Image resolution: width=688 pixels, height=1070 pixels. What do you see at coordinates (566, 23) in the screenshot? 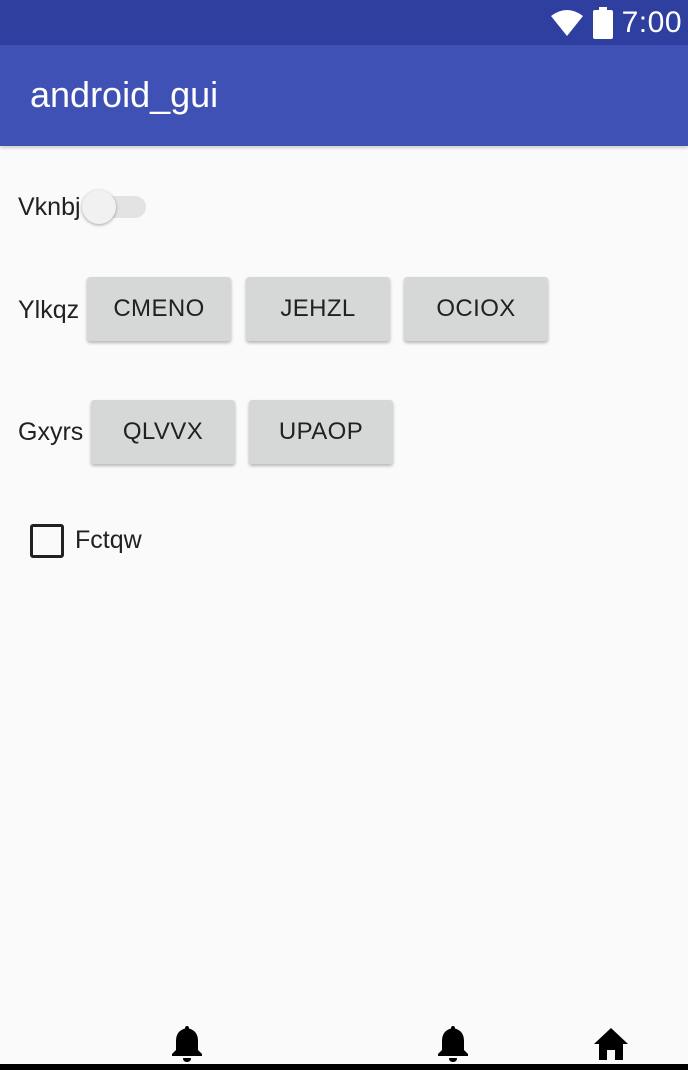
I see `wifi-icon` at bounding box center [566, 23].